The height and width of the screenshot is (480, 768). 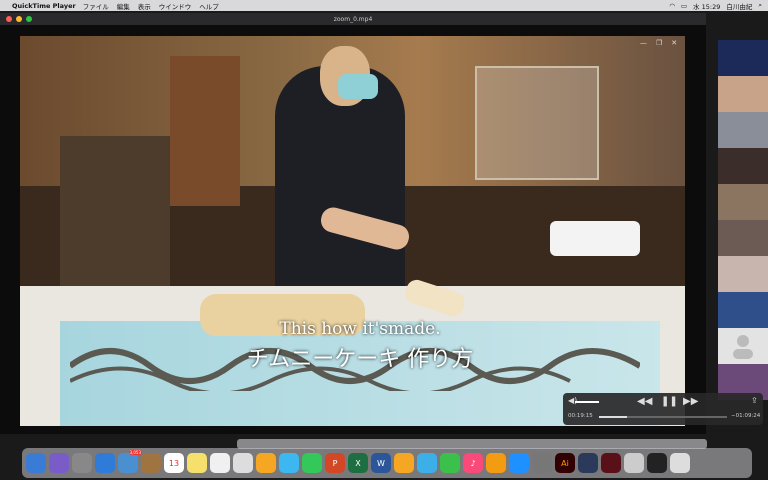 What do you see at coordinates (595, 238) in the screenshot?
I see `towel` at bounding box center [595, 238].